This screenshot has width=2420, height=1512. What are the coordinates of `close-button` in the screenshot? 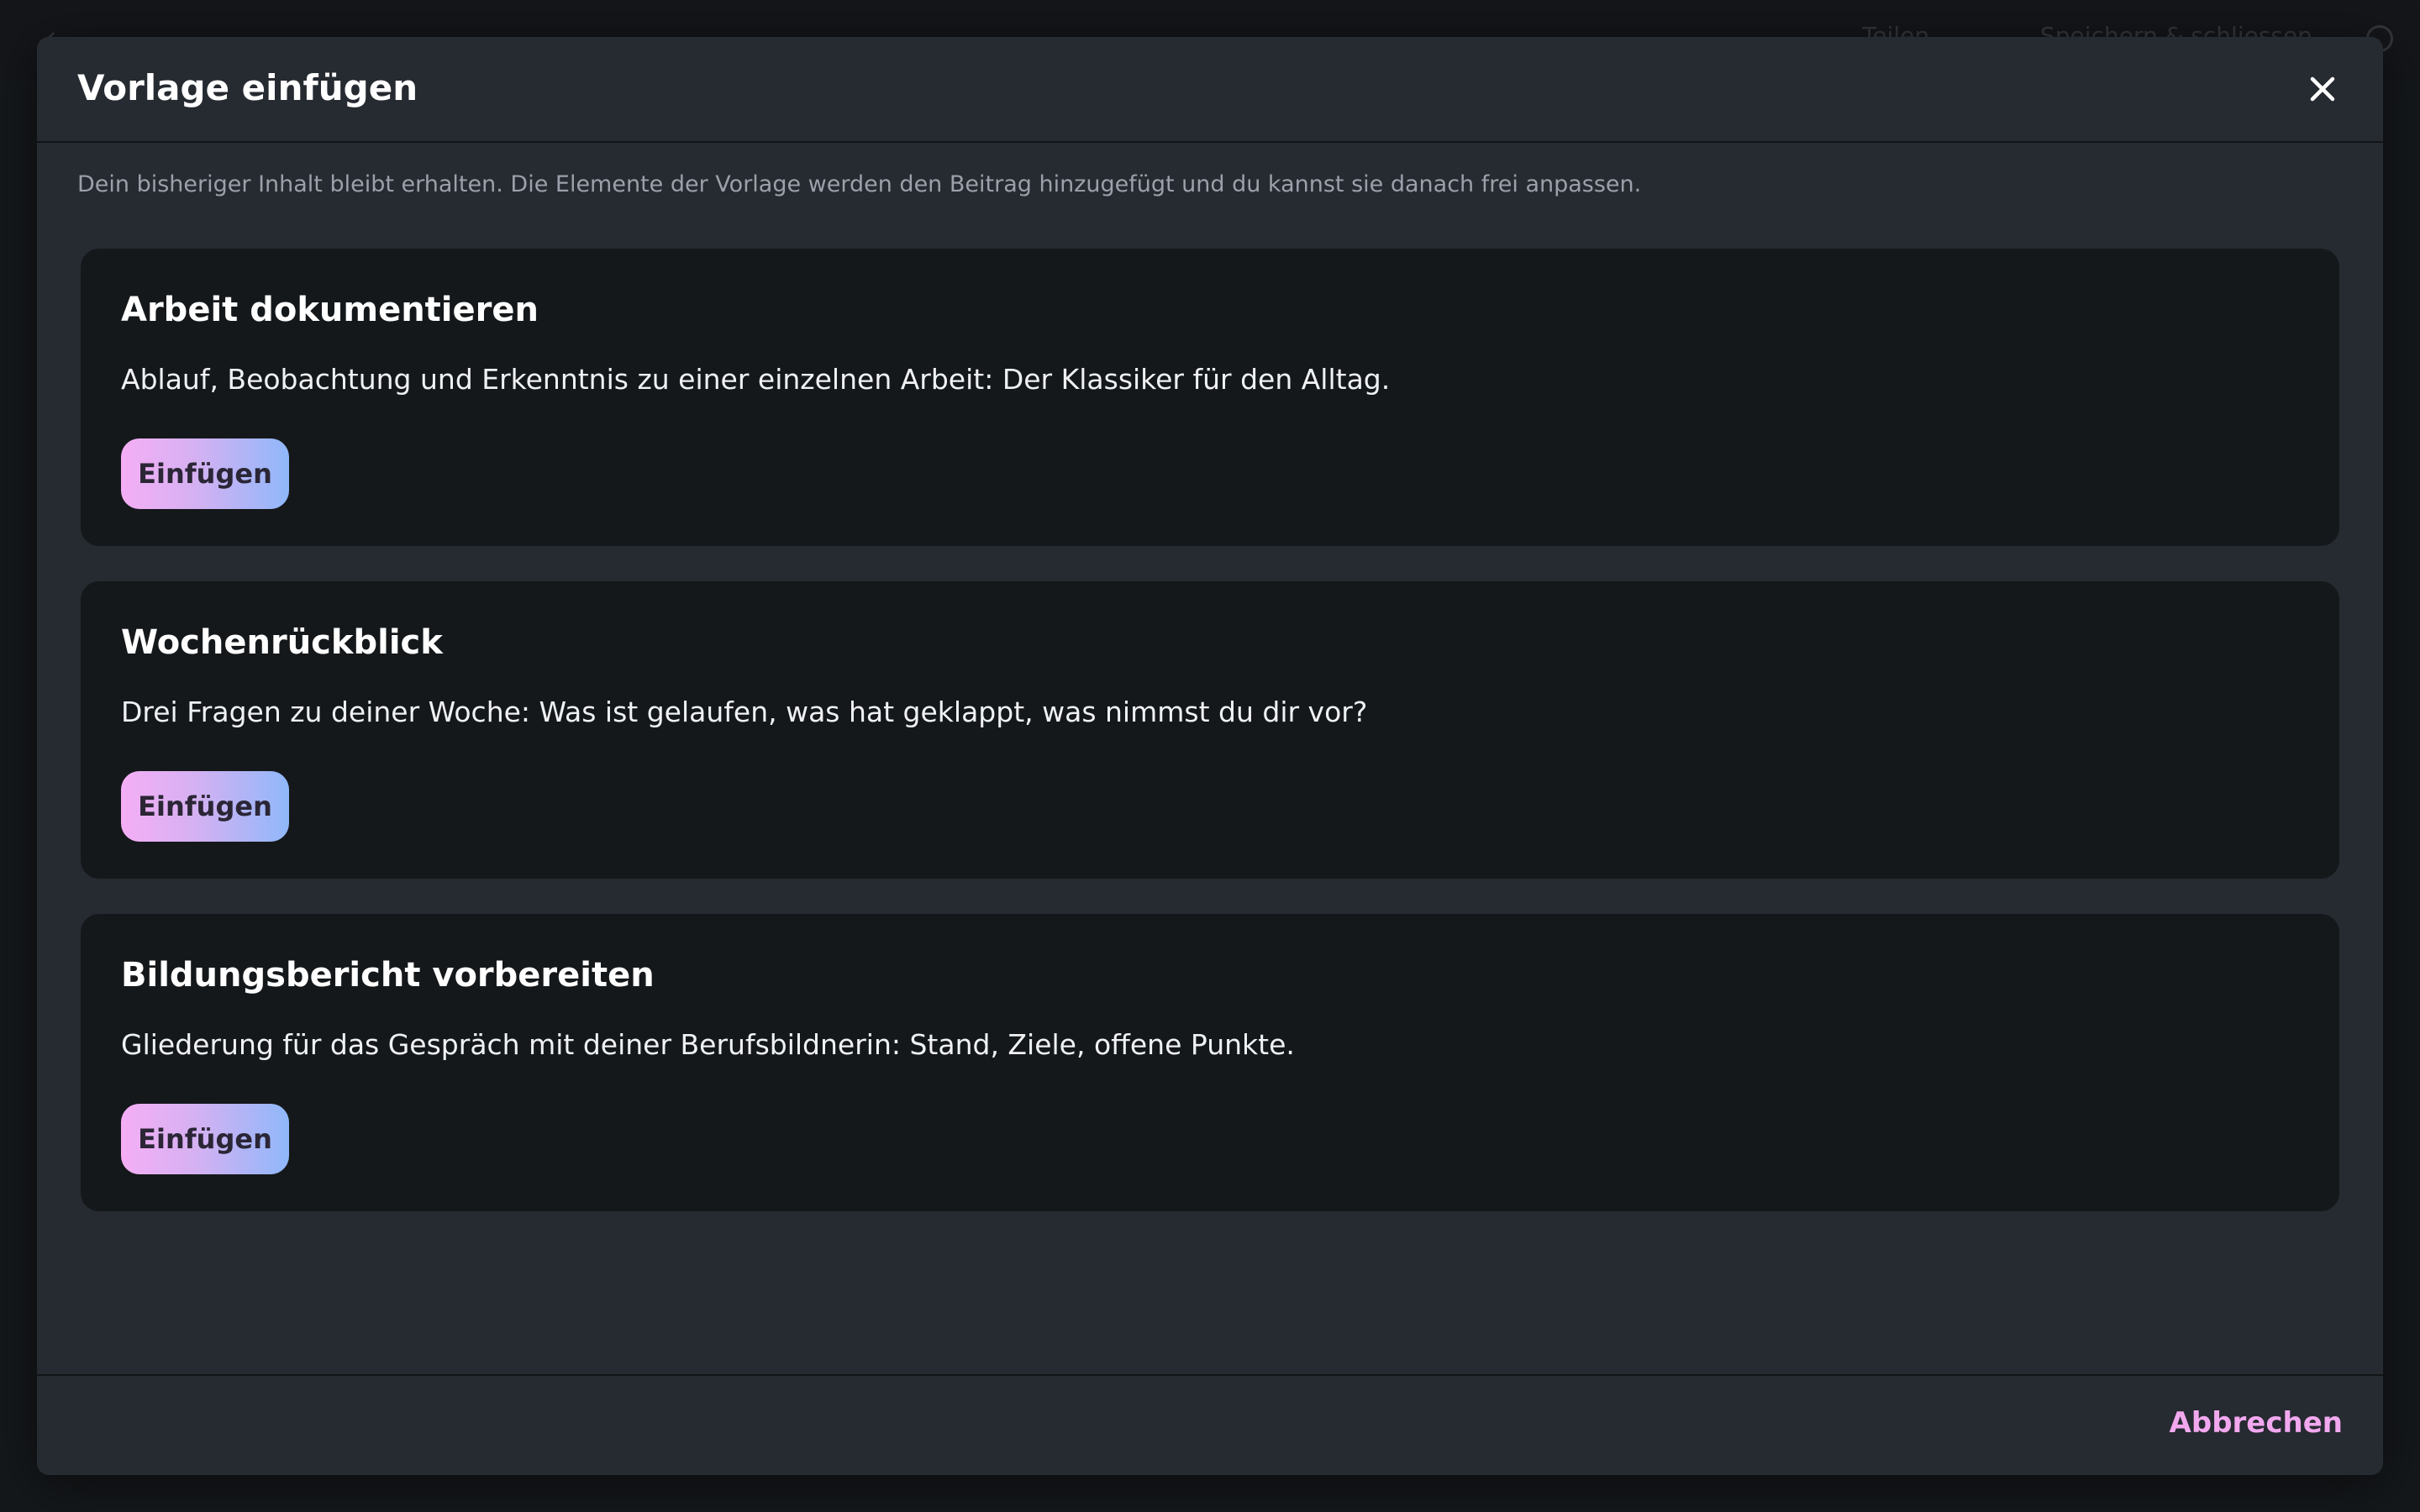 It's located at (2323, 89).